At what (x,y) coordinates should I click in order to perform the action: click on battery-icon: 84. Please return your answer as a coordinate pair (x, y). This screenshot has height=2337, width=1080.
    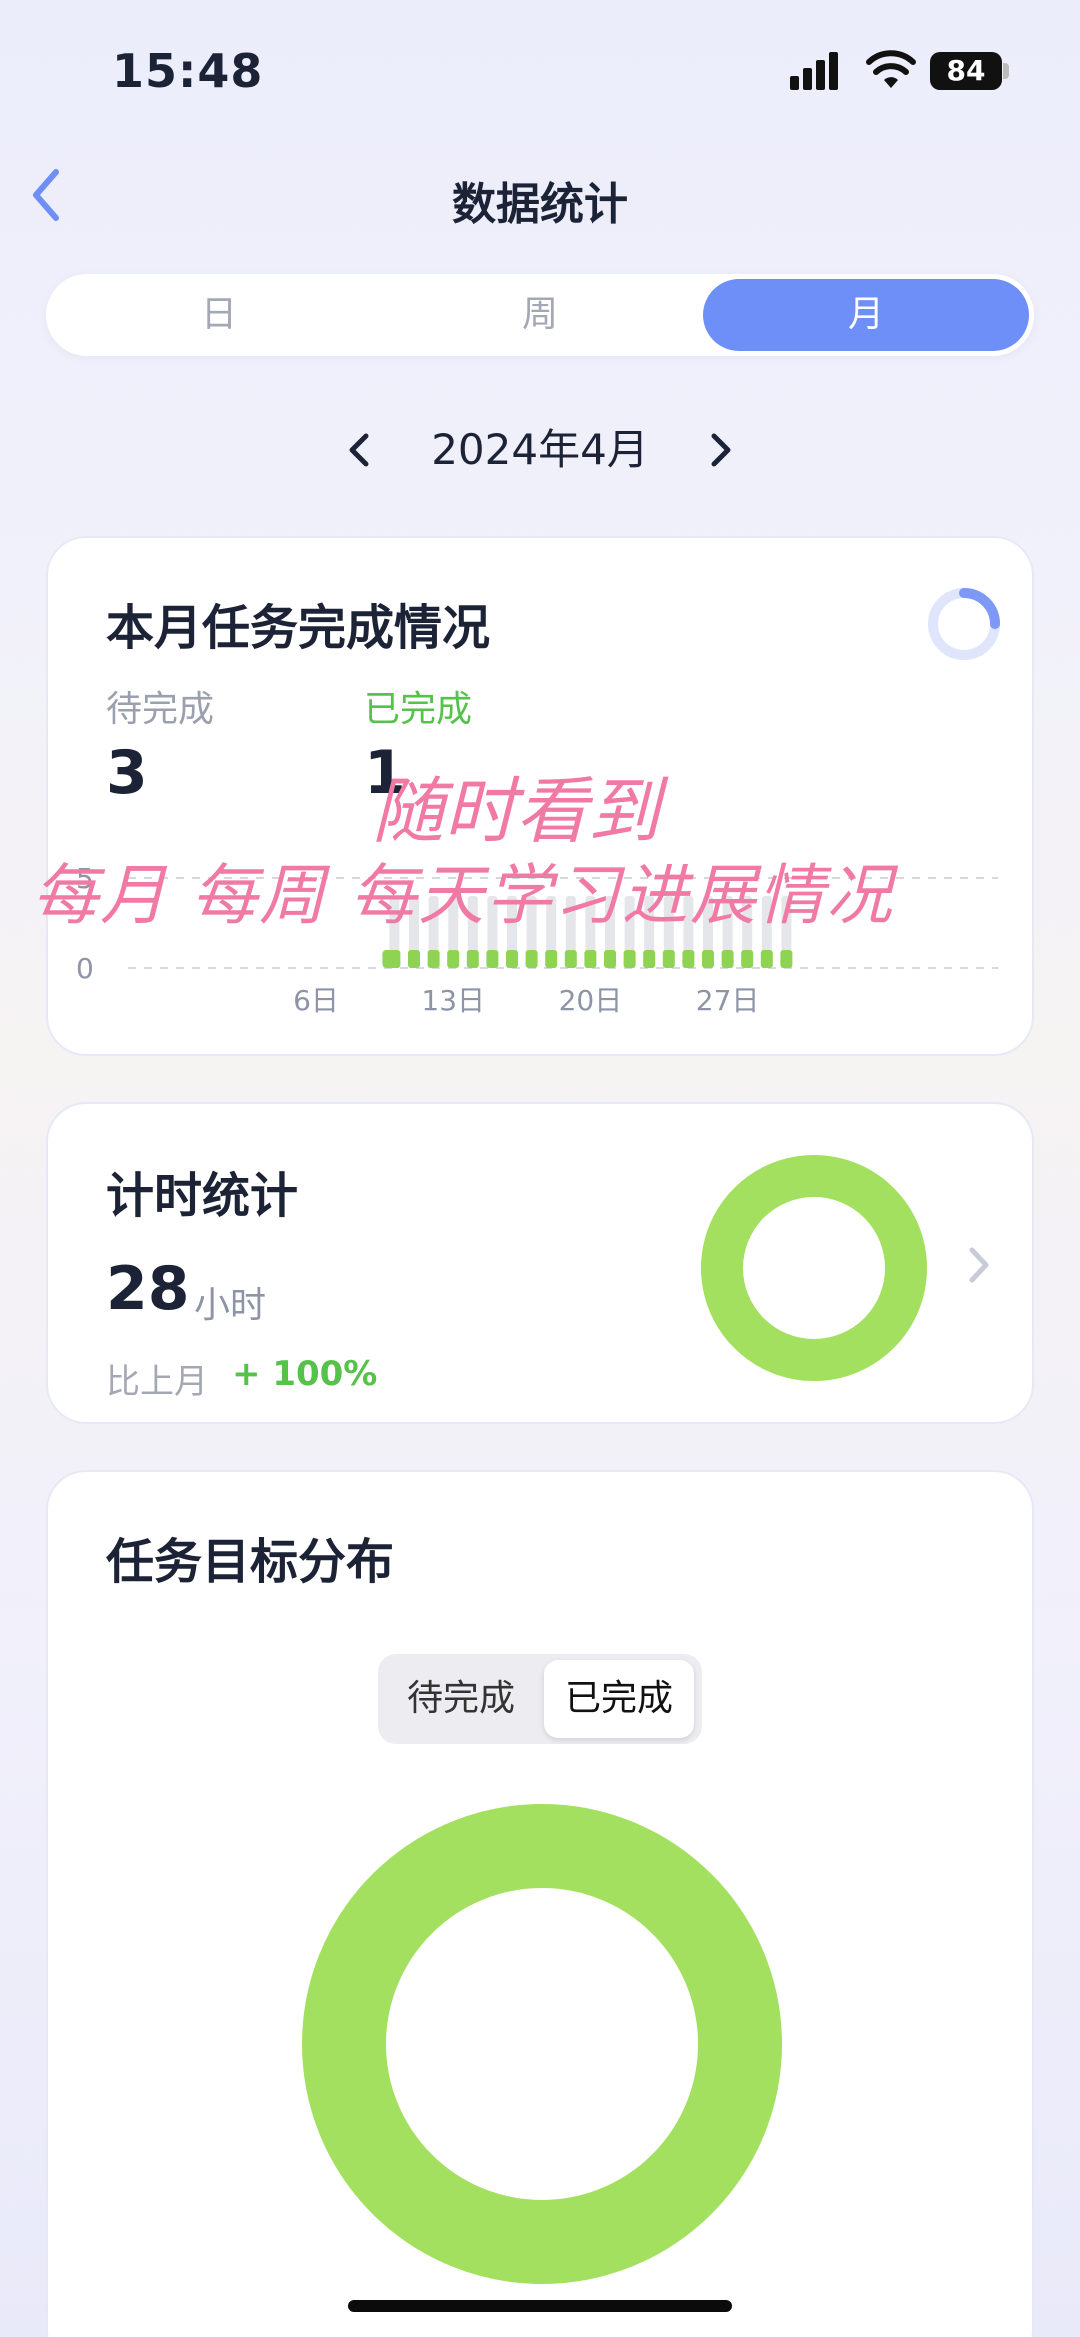
    Looking at the image, I should click on (966, 71).